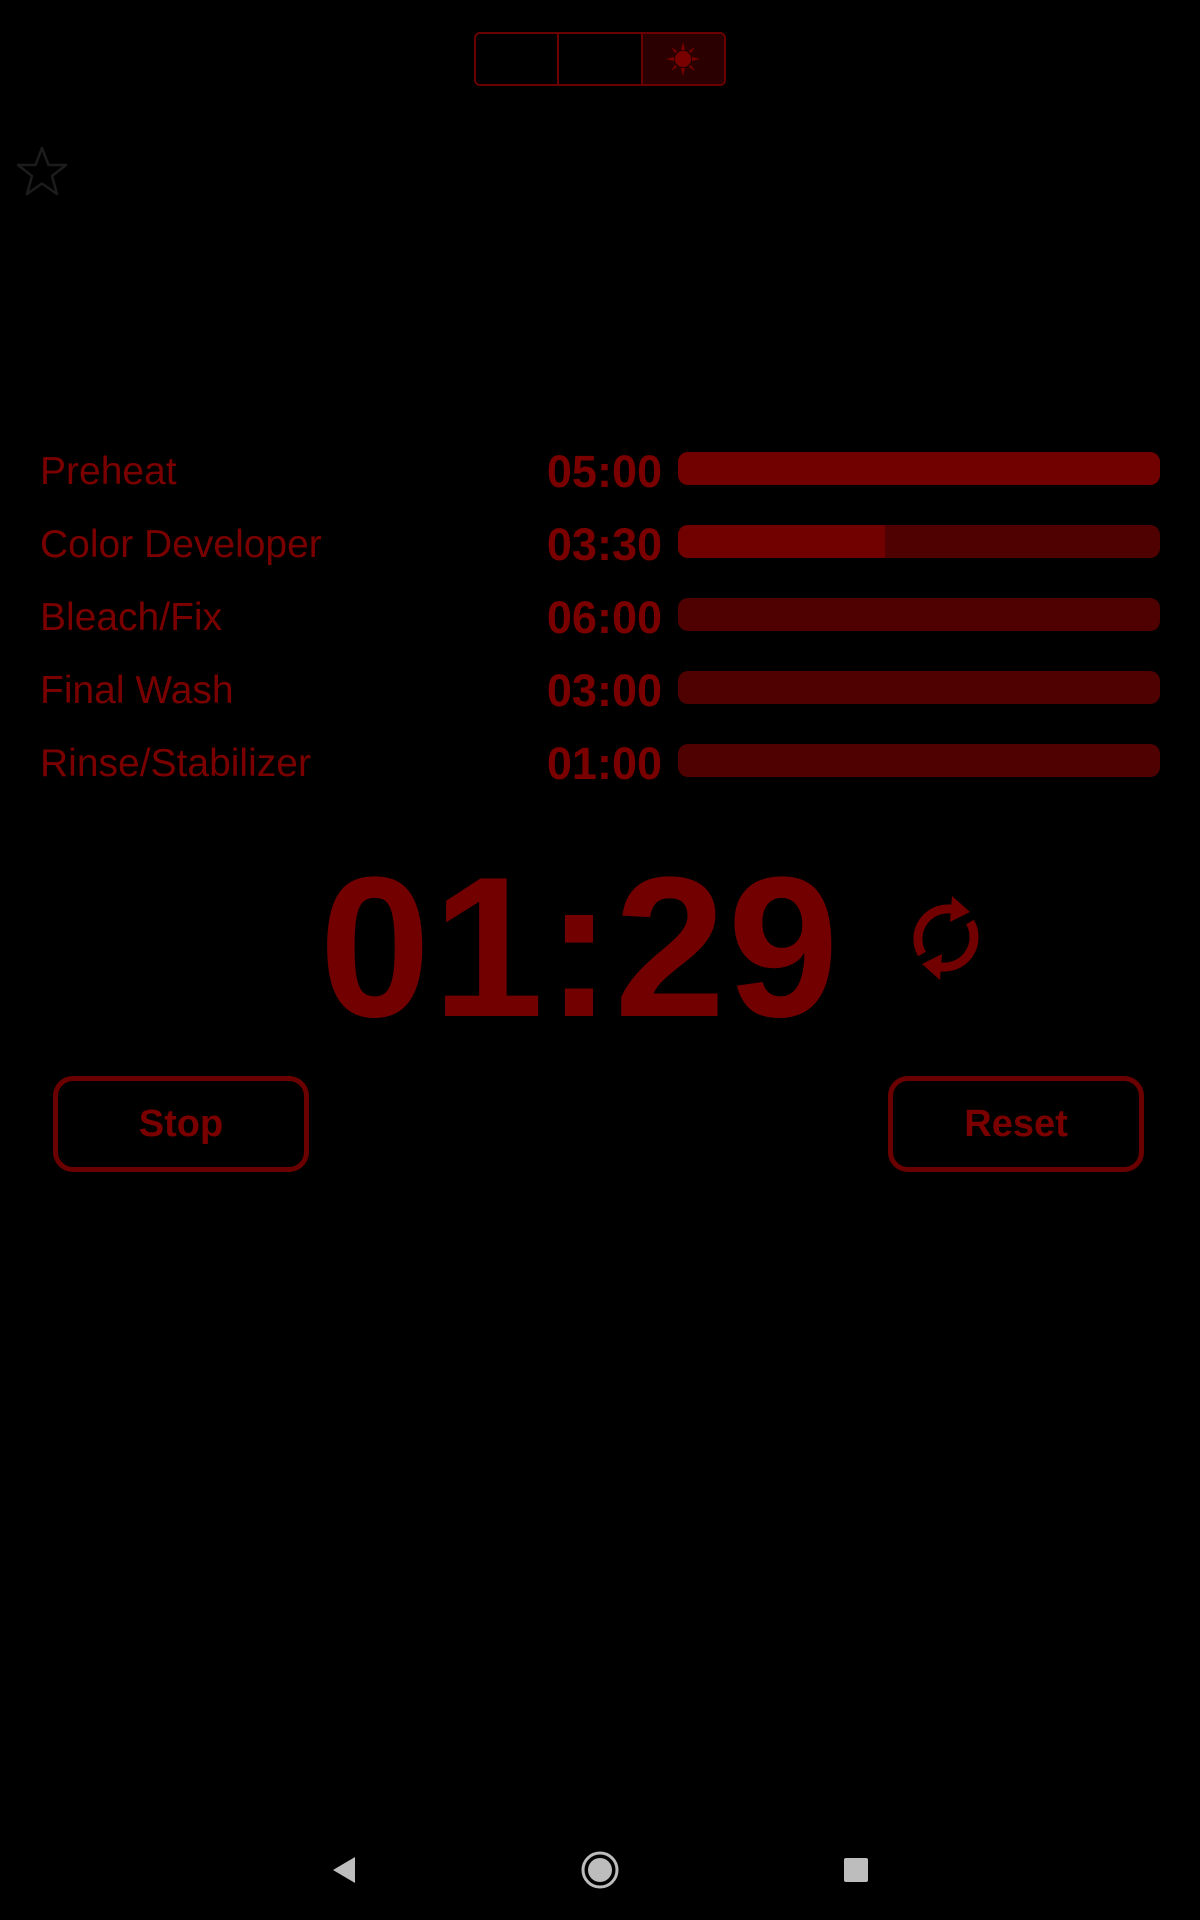 This screenshot has width=1200, height=1920. I want to click on step-row: Preheat 05:00, so click(600, 476).